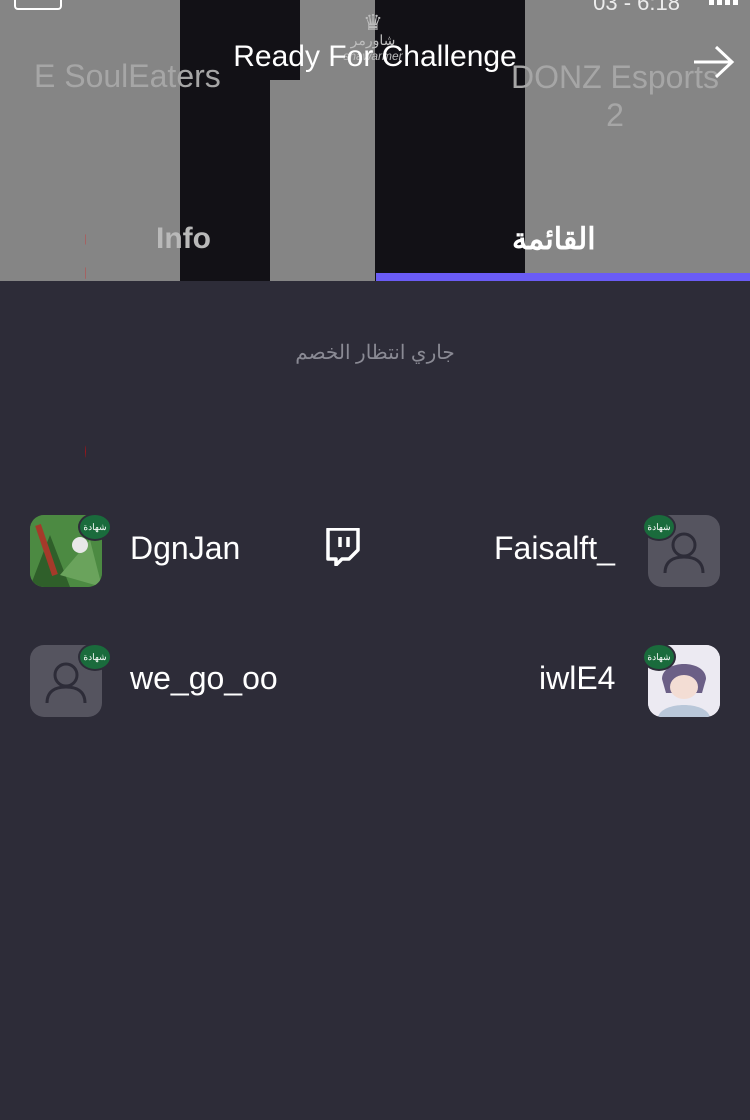 The image size is (750, 1120). Describe the element at coordinates (714, 62) in the screenshot. I see `arrow-right-icon` at that location.